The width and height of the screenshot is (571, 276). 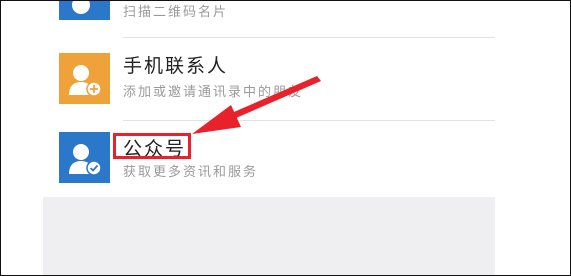 I want to click on annotation-arrow-icon, so click(x=256, y=105).